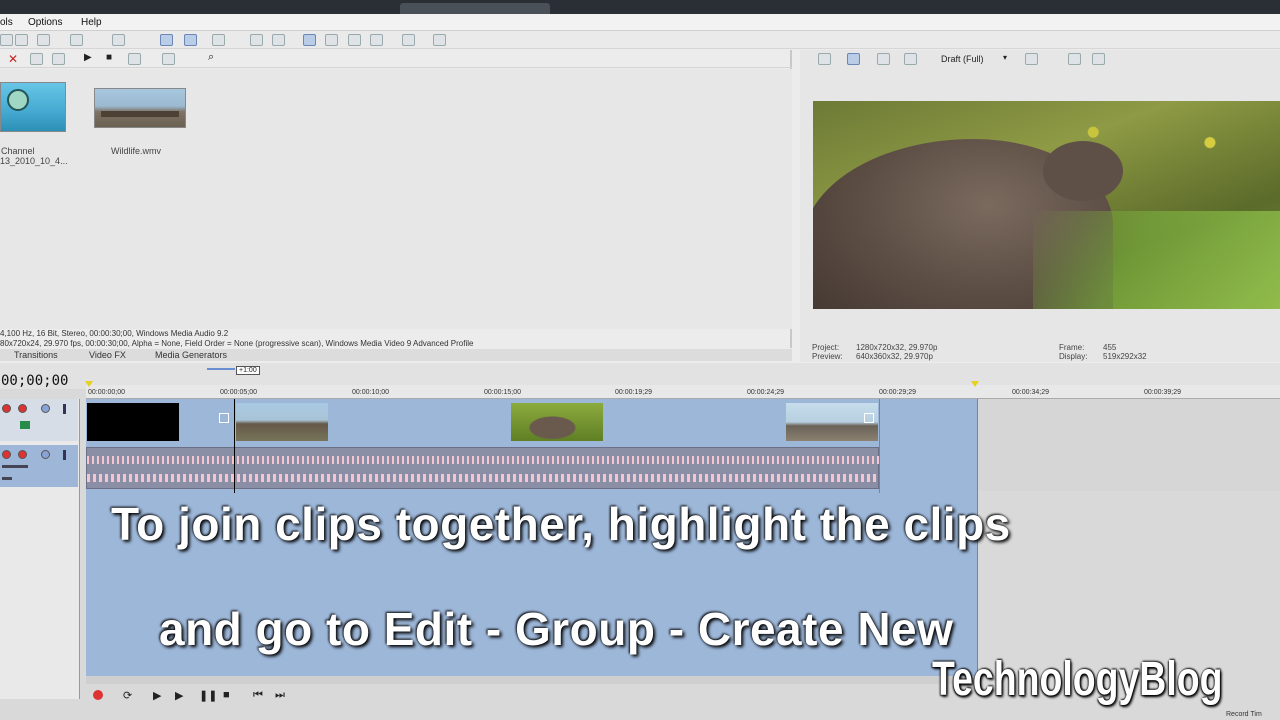  Describe the element at coordinates (278, 40) in the screenshot. I see `snap-icon` at that location.